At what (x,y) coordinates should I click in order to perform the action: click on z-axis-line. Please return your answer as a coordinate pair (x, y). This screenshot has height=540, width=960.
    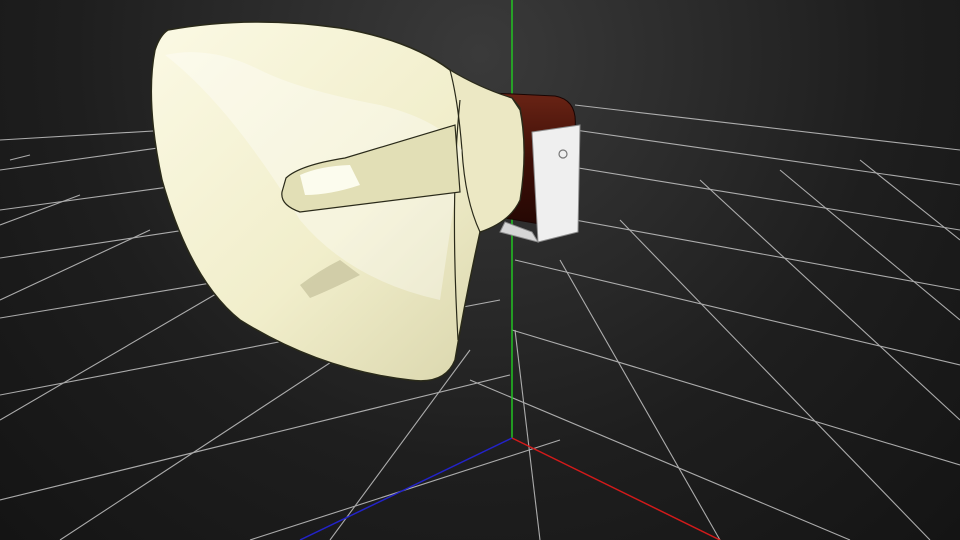
    Looking at the image, I should click on (406, 488).